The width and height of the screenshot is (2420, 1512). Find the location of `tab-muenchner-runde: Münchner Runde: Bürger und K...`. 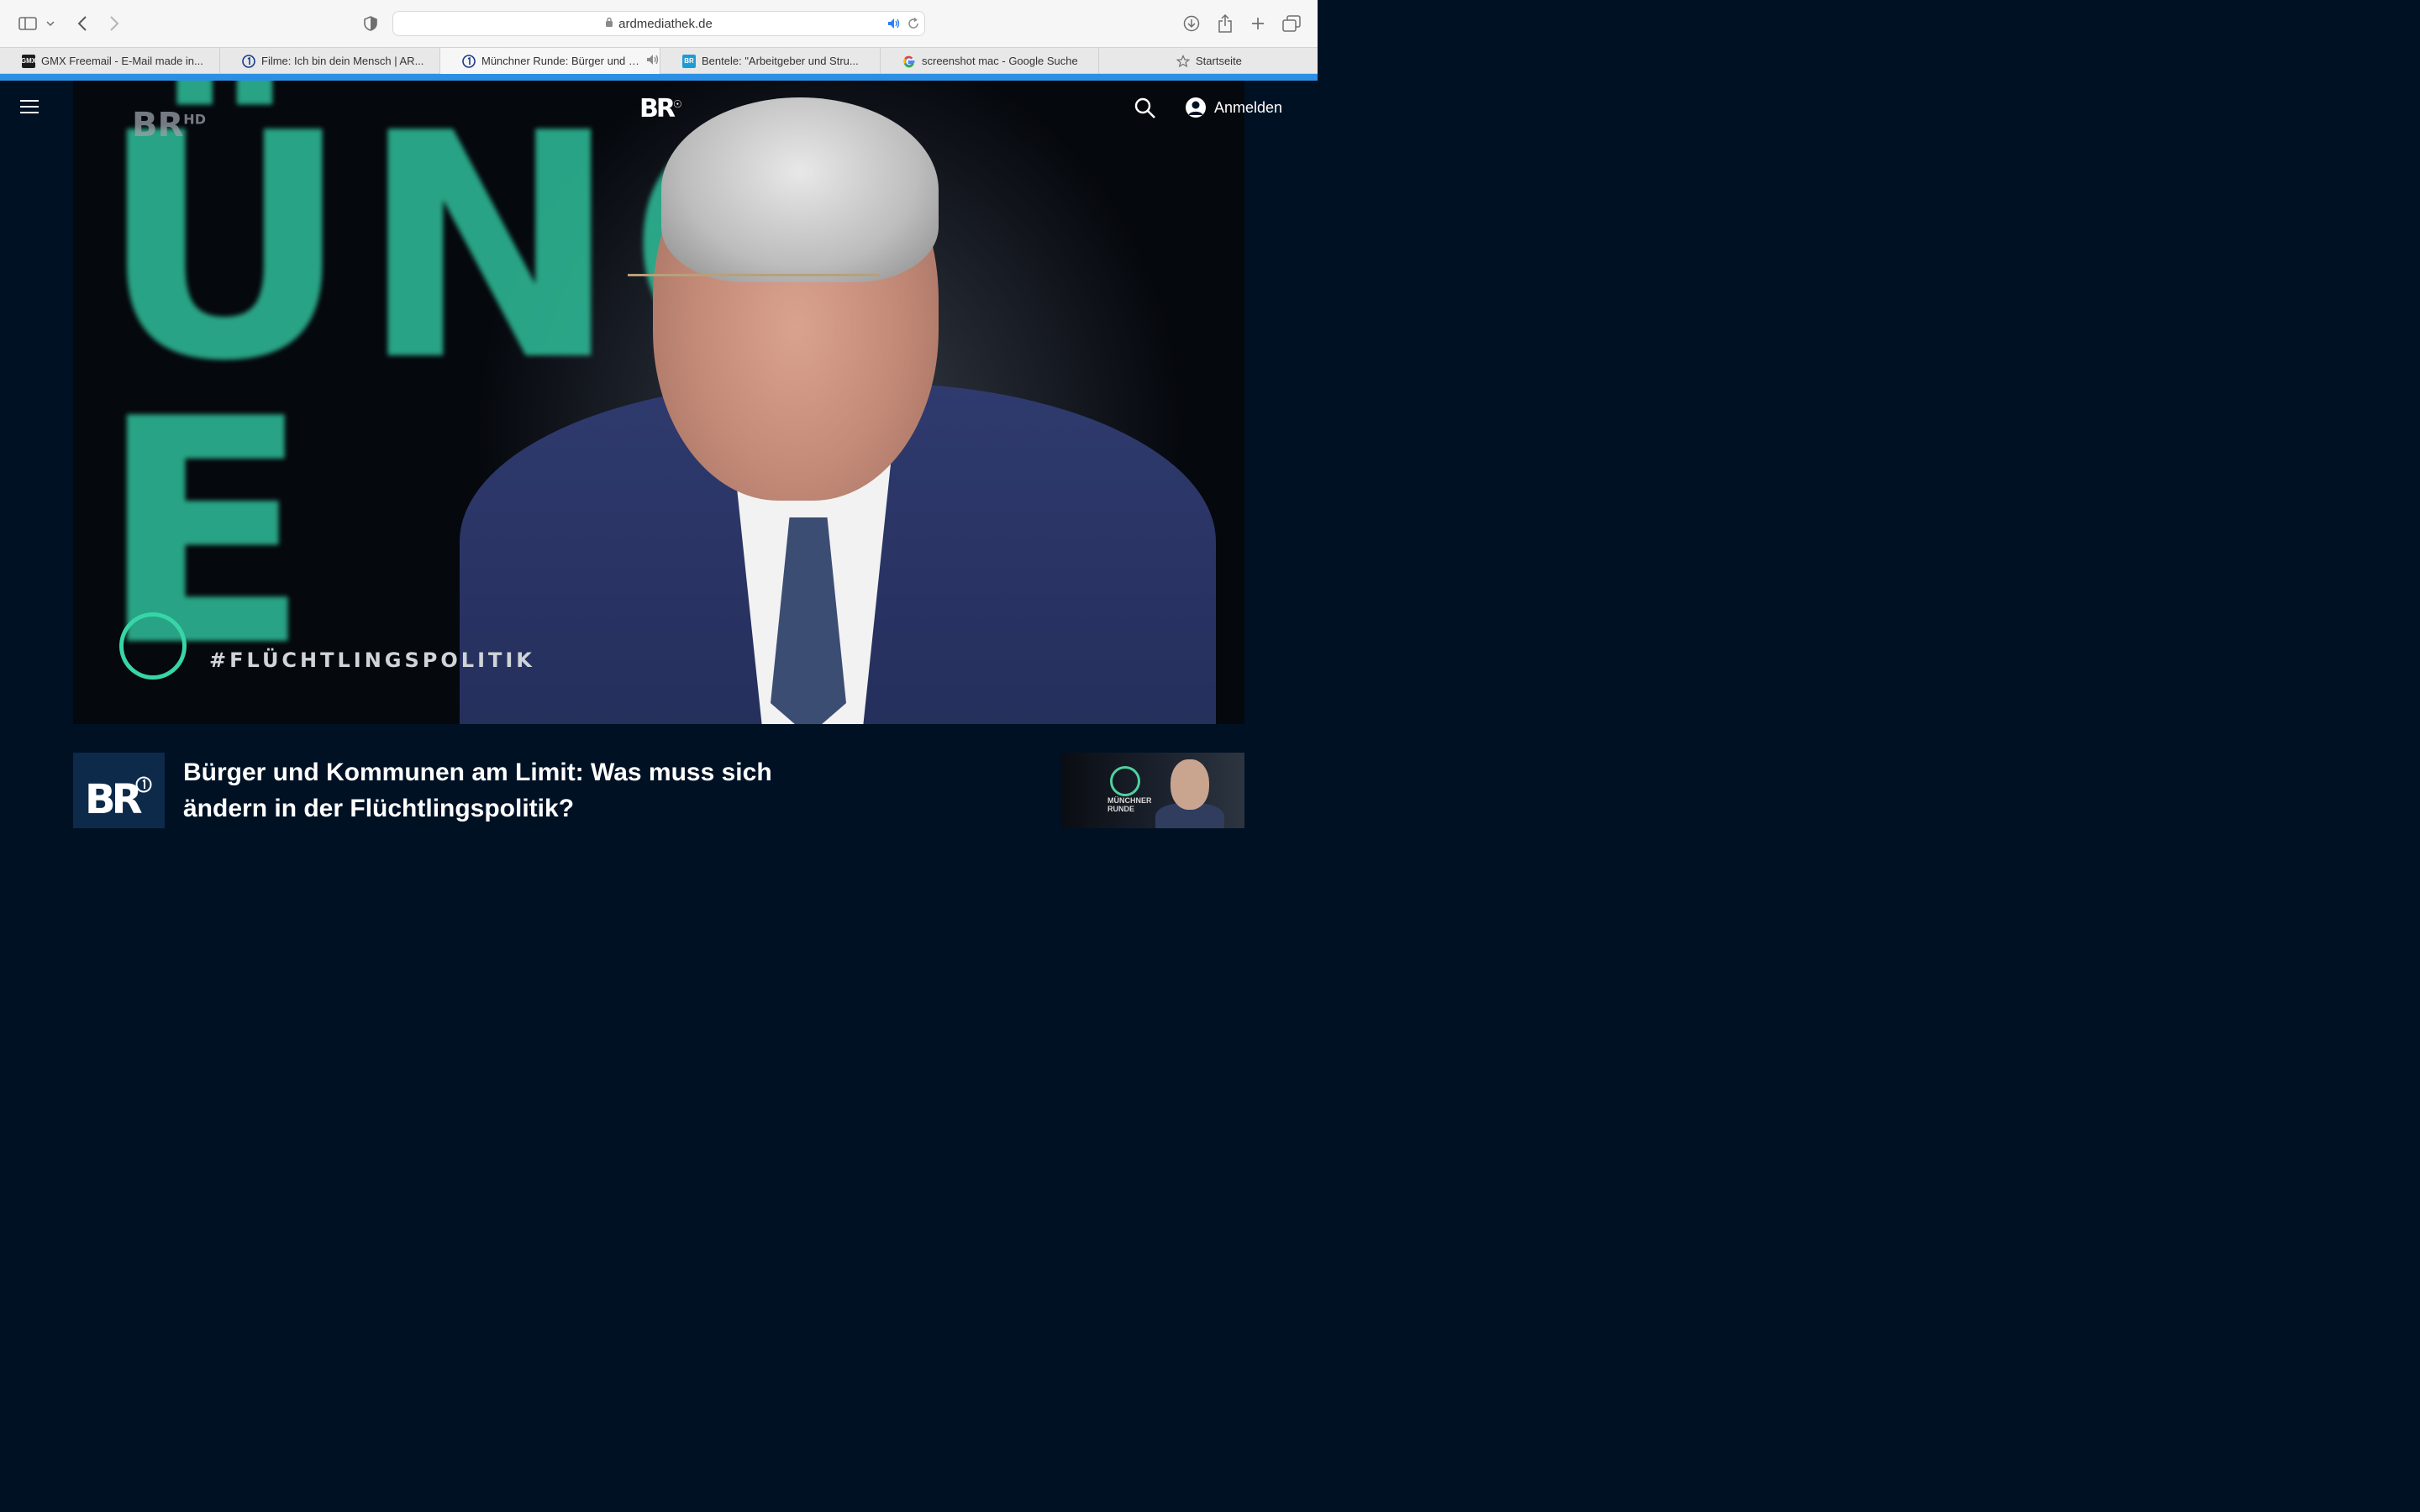

tab-muenchner-runde: Münchner Runde: Bürger und K... is located at coordinates (550, 61).